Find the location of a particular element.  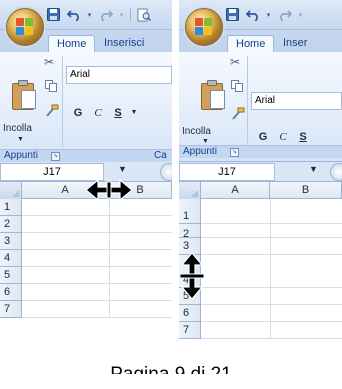

print-preview-icon is located at coordinates (143, 14).